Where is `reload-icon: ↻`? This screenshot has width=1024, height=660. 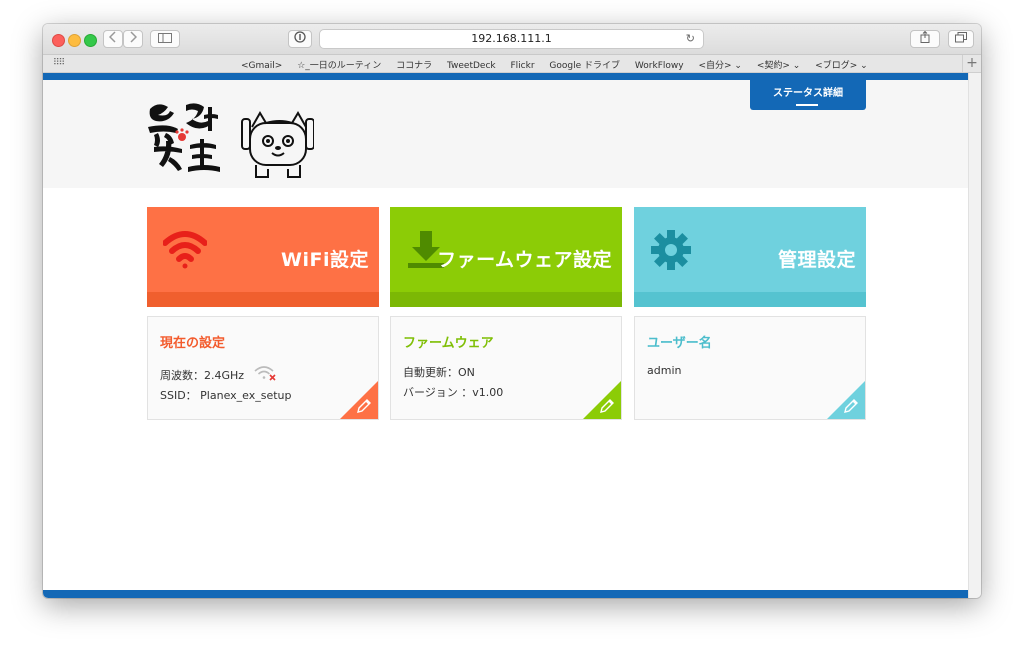
reload-icon: ↻ is located at coordinates (690, 39).